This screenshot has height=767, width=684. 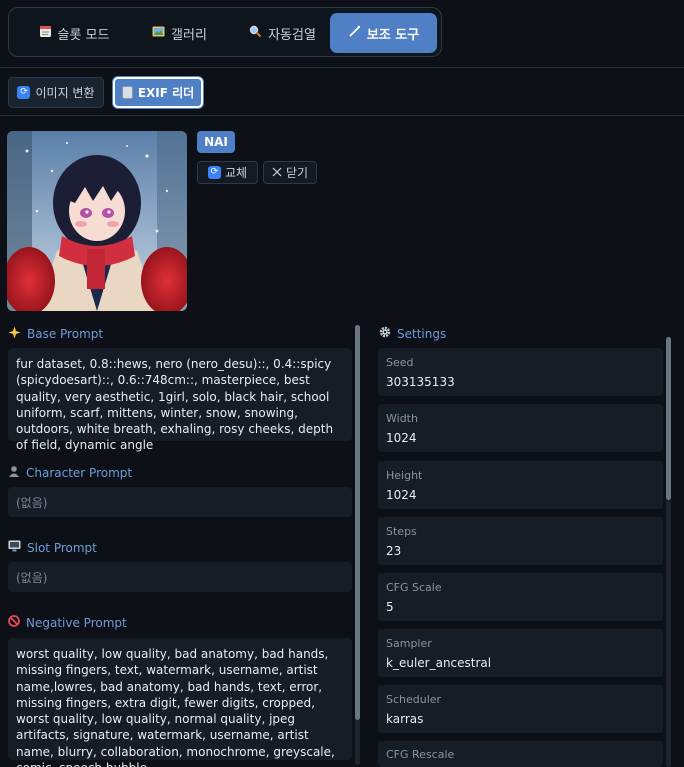 What do you see at coordinates (354, 33) in the screenshot?
I see `wand-icon` at bounding box center [354, 33].